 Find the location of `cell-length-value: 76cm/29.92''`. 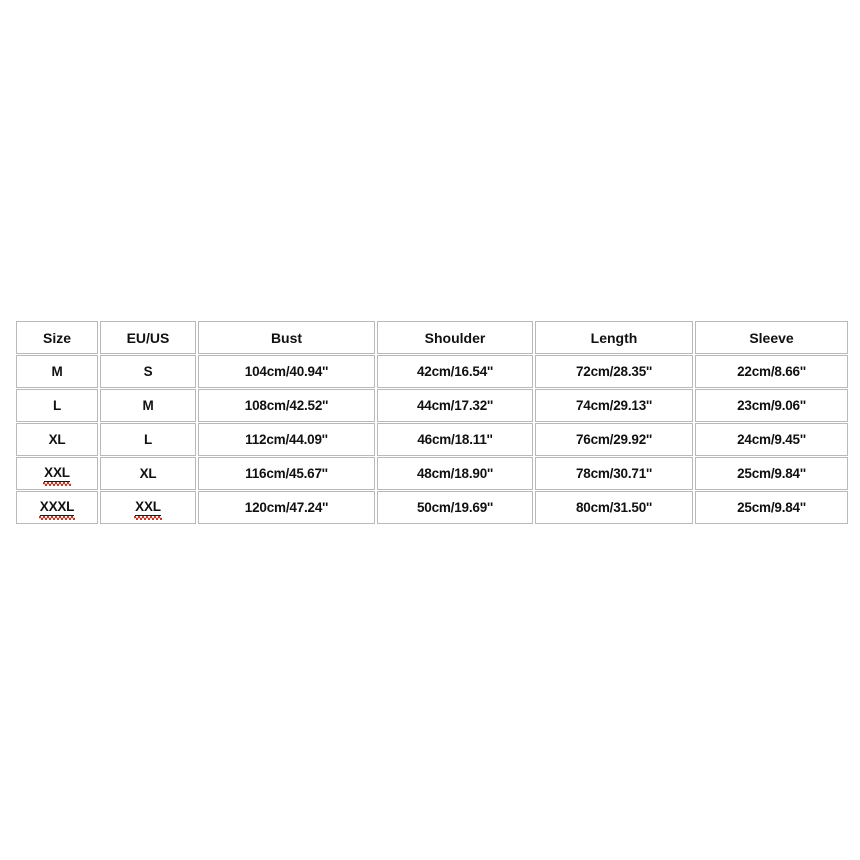

cell-length-value: 76cm/29.92'' is located at coordinates (614, 439).